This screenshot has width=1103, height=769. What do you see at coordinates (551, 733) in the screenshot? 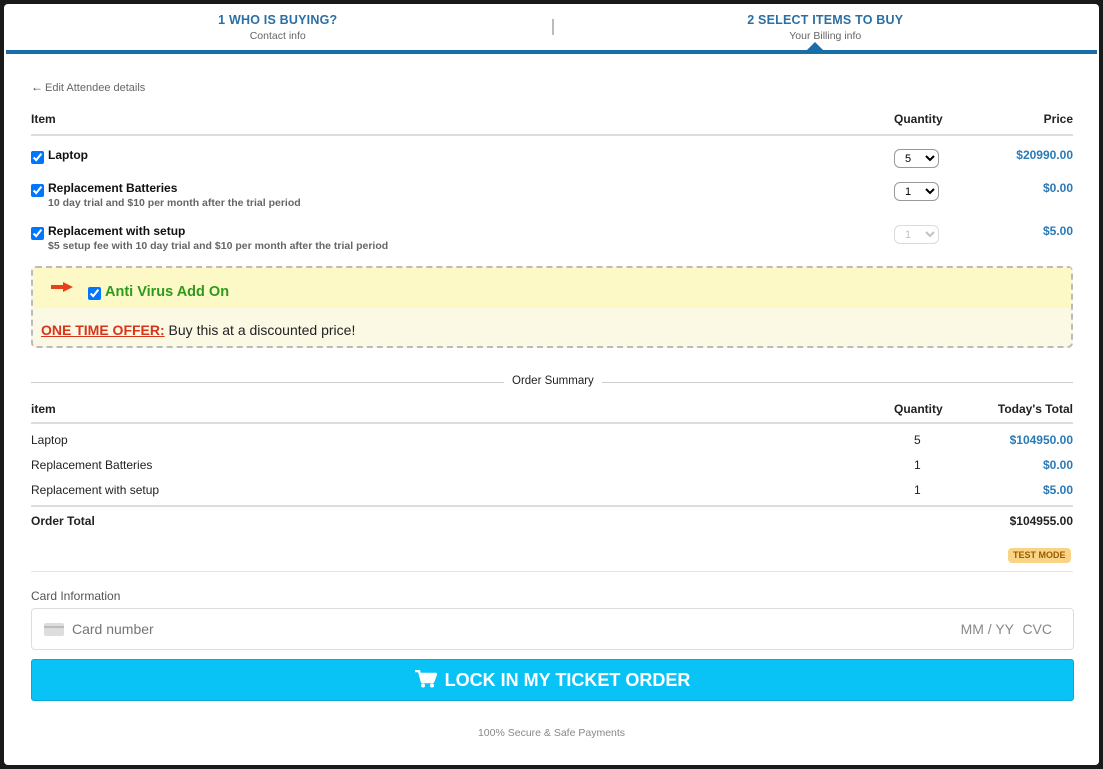
I see `secure-payments-note: 100% Secure & Safe Payments` at bounding box center [551, 733].